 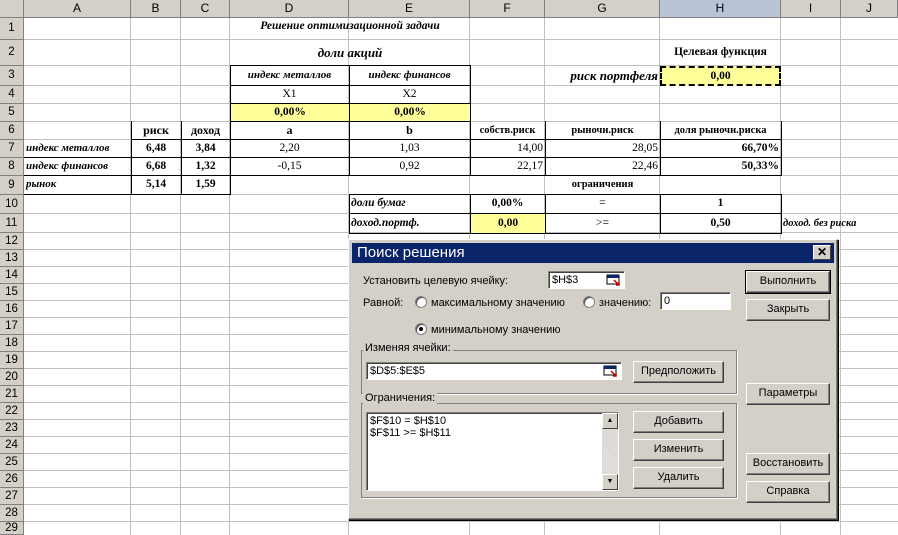 I want to click on row7-income-cell: 3,84, so click(x=205, y=148).